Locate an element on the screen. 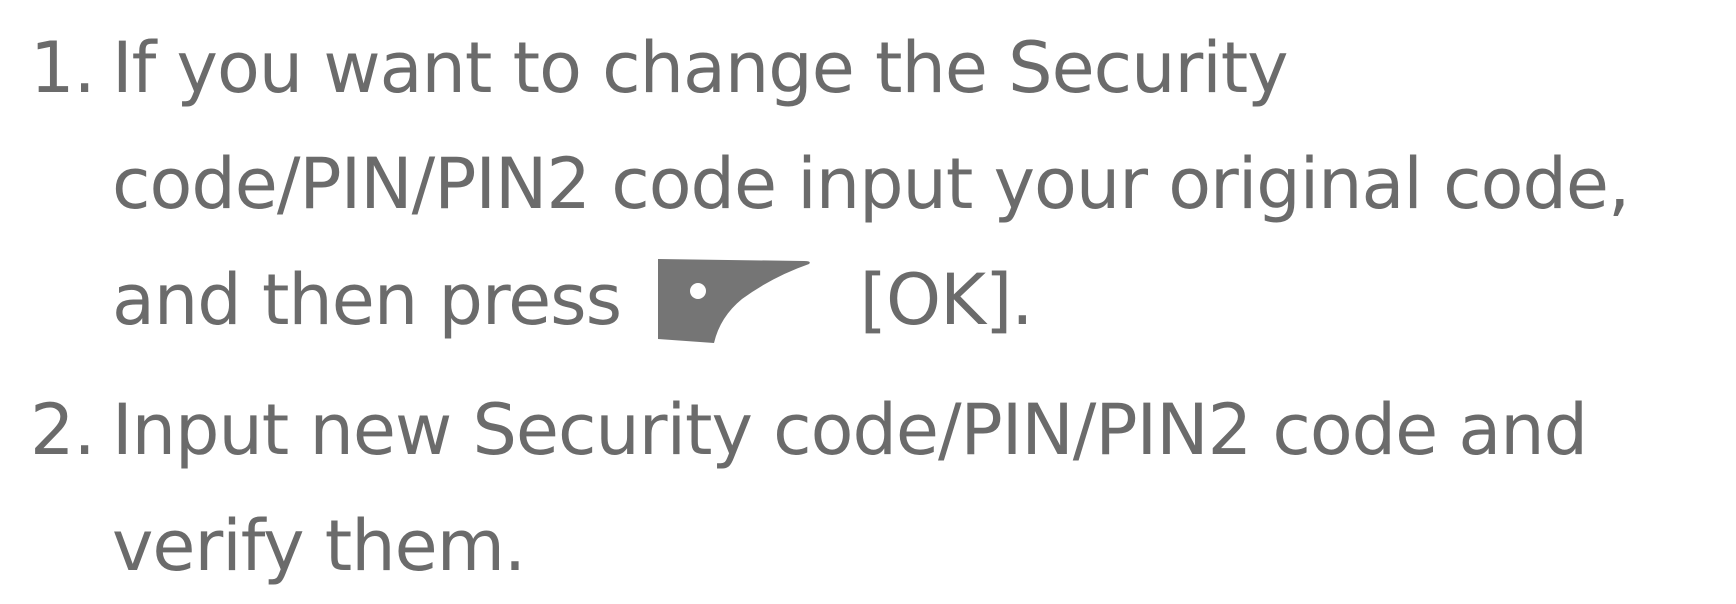 The height and width of the screenshot is (604, 1736). step-number: 1. is located at coordinates (63, 68).